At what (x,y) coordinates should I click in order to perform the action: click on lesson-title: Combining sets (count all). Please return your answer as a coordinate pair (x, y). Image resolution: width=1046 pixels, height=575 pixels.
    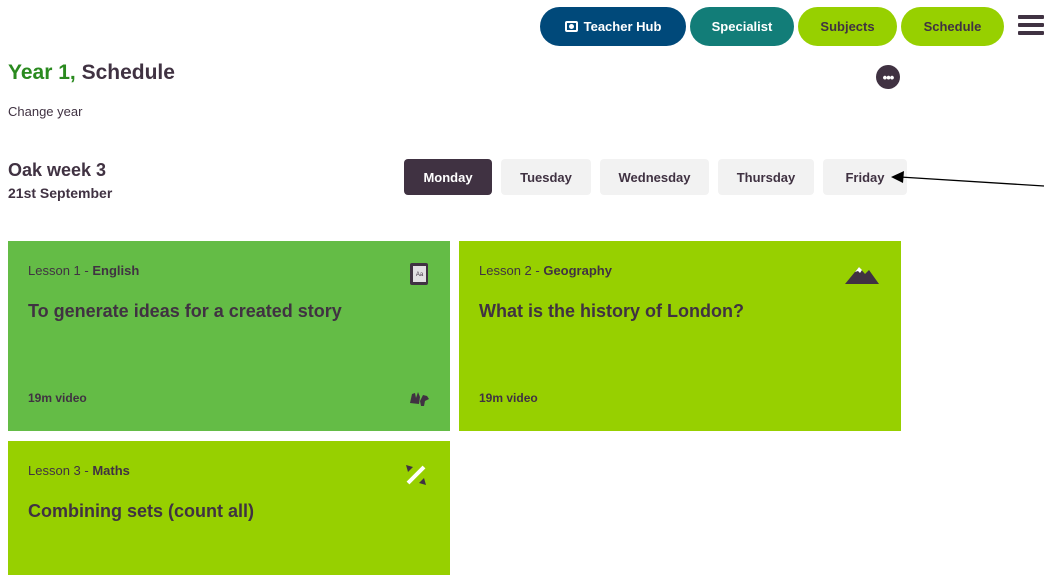
    Looking at the image, I should click on (141, 511).